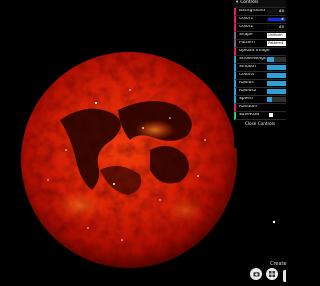 The width and height of the screenshot is (320, 286). Describe the element at coordinates (246, 99) in the screenshot. I see `control-label: Speed` at that location.